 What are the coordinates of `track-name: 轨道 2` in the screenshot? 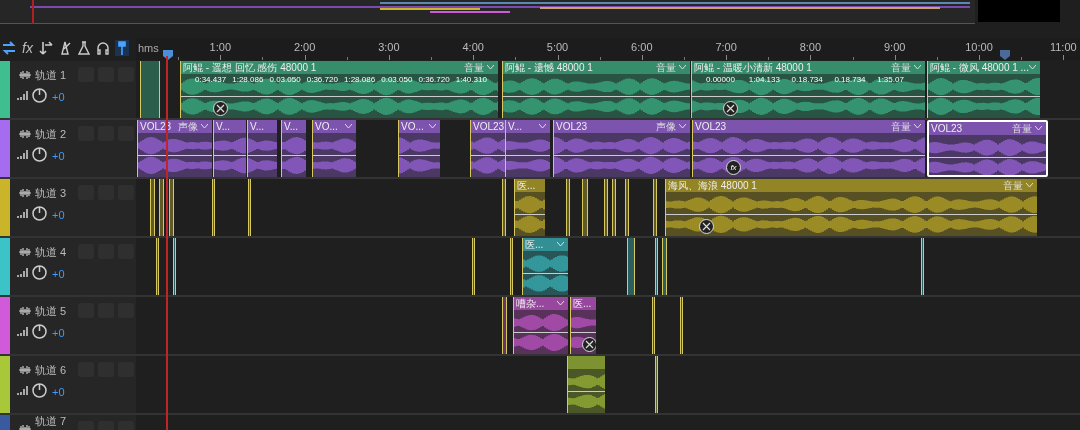 It's located at (51, 134).